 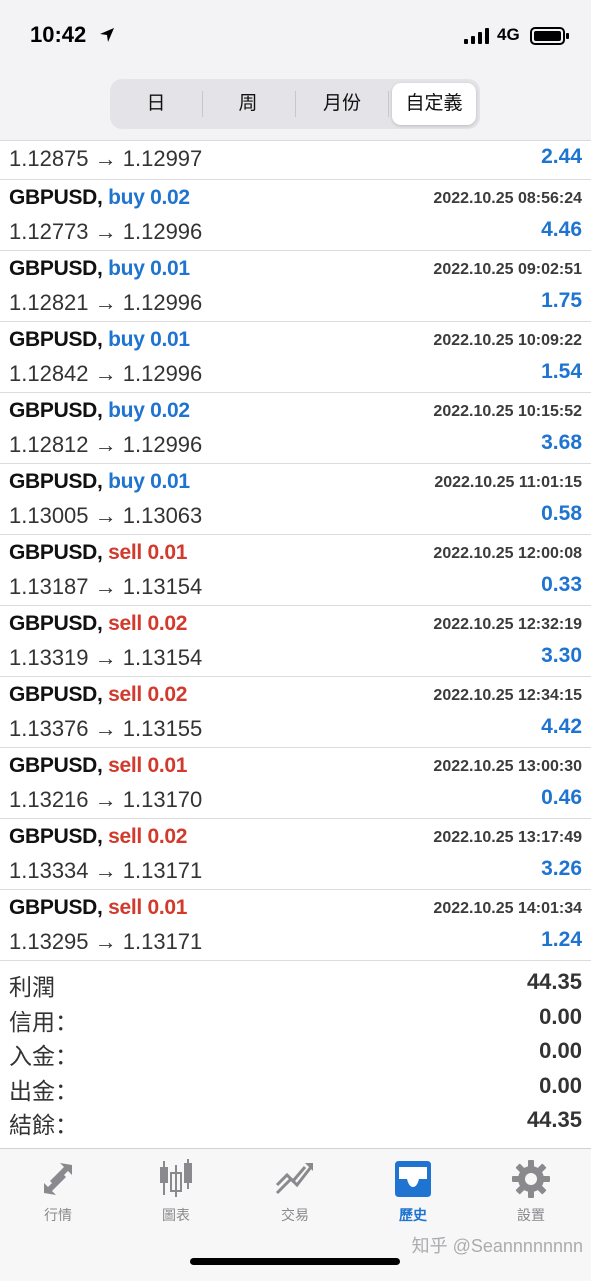 What do you see at coordinates (58, 1192) in the screenshot?
I see `tab-quotes: 行情` at bounding box center [58, 1192].